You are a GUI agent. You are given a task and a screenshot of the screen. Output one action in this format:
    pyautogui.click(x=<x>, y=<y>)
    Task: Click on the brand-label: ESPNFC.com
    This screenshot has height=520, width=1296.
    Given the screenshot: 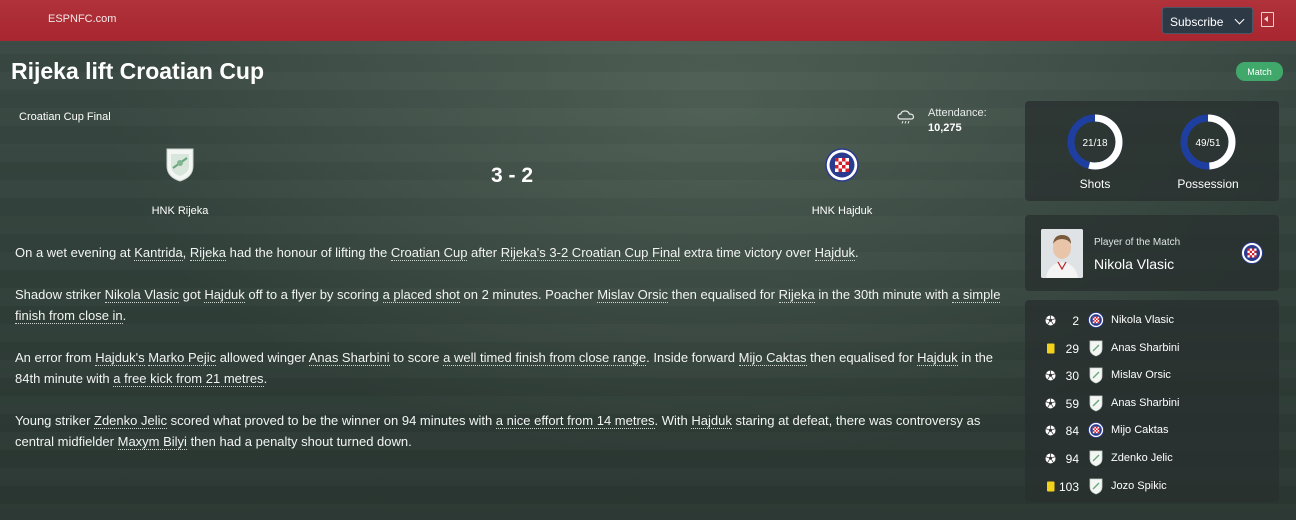 What is the action you would take?
    pyautogui.click(x=82, y=19)
    